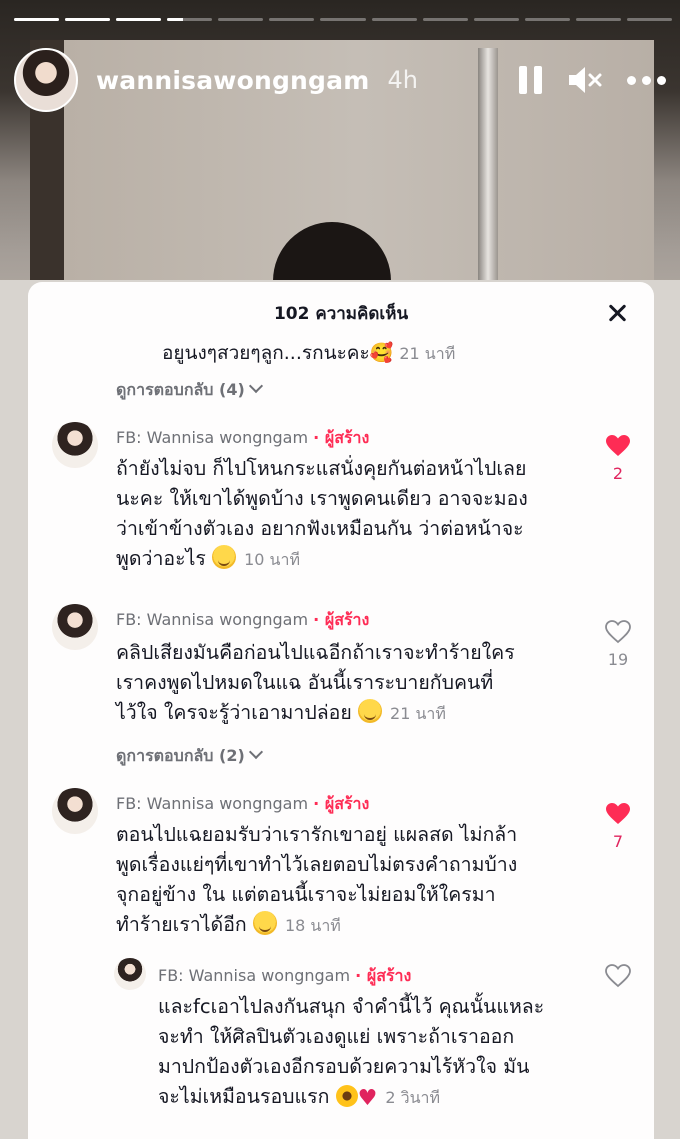 The image size is (680, 1139). What do you see at coordinates (180, 755) in the screenshot?
I see `view-replies-label: ดูการตอบกลับ (2)` at bounding box center [180, 755].